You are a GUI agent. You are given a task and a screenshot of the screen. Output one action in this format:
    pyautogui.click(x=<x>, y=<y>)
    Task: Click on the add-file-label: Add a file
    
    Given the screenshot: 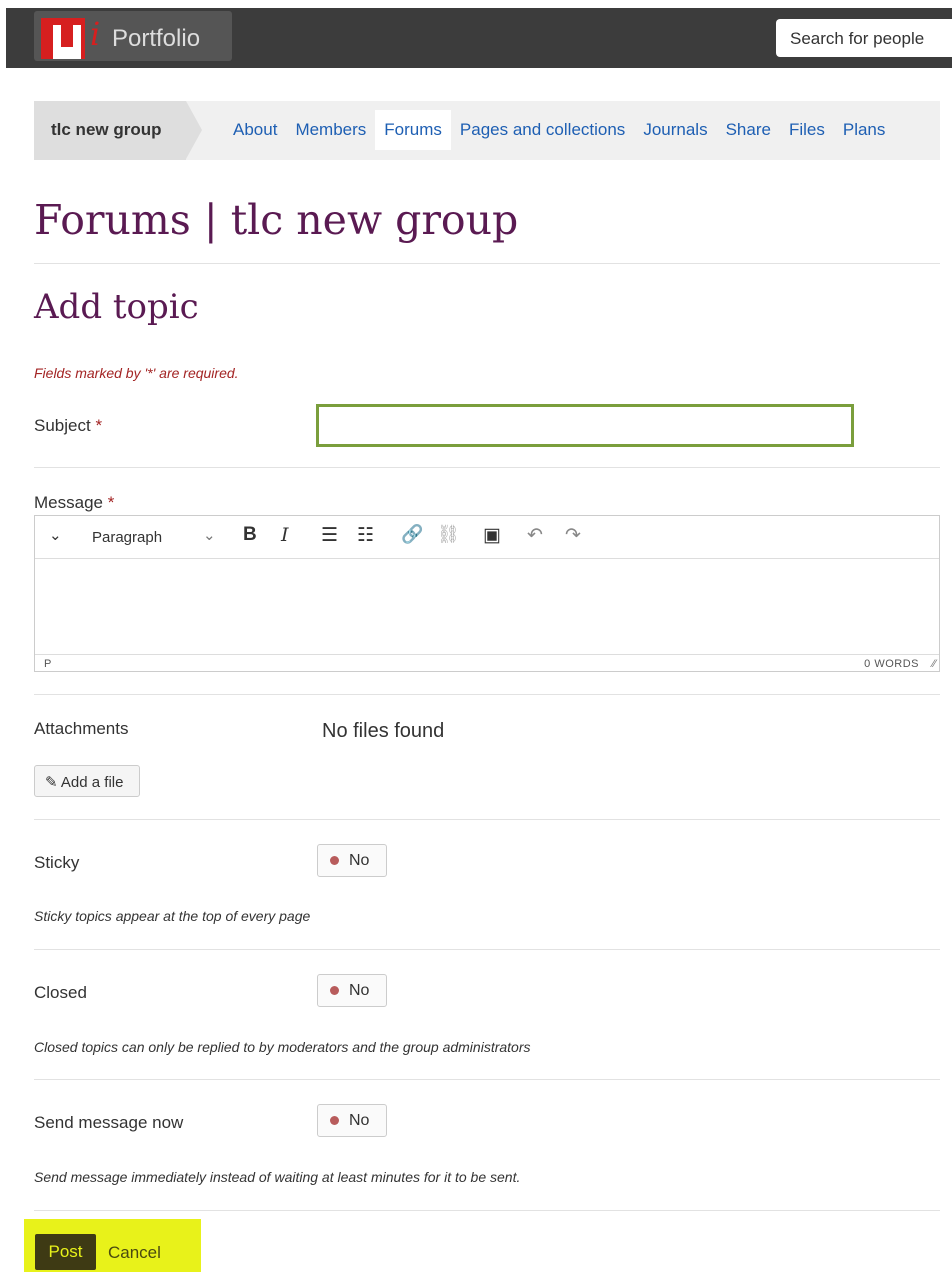 What is the action you would take?
    pyautogui.click(x=92, y=782)
    